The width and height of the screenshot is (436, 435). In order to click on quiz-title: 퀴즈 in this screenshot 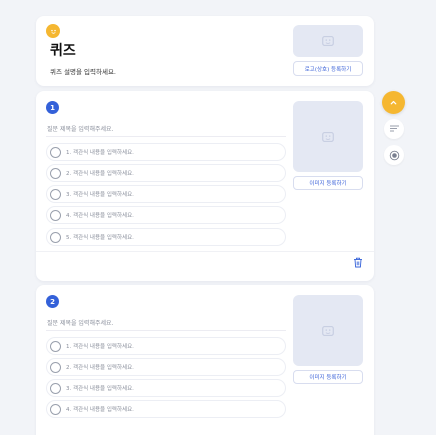, I will do `click(63, 50)`.